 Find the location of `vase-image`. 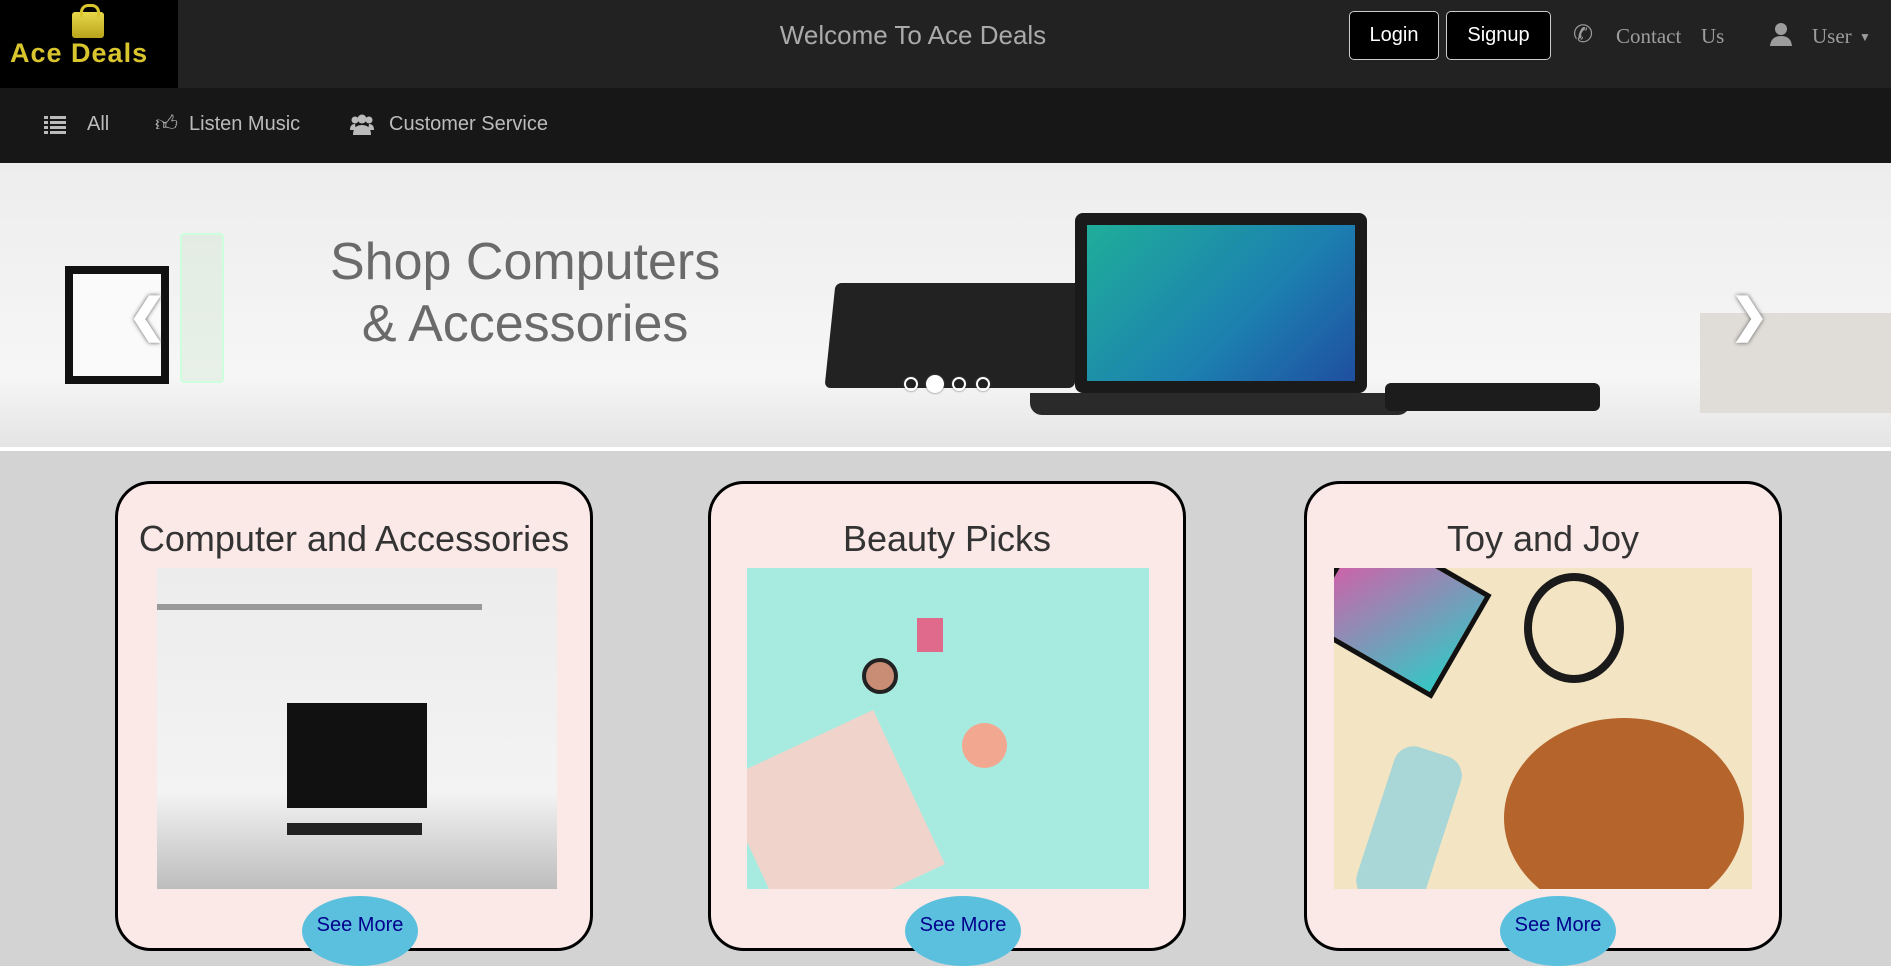

vase-image is located at coordinates (202, 308).